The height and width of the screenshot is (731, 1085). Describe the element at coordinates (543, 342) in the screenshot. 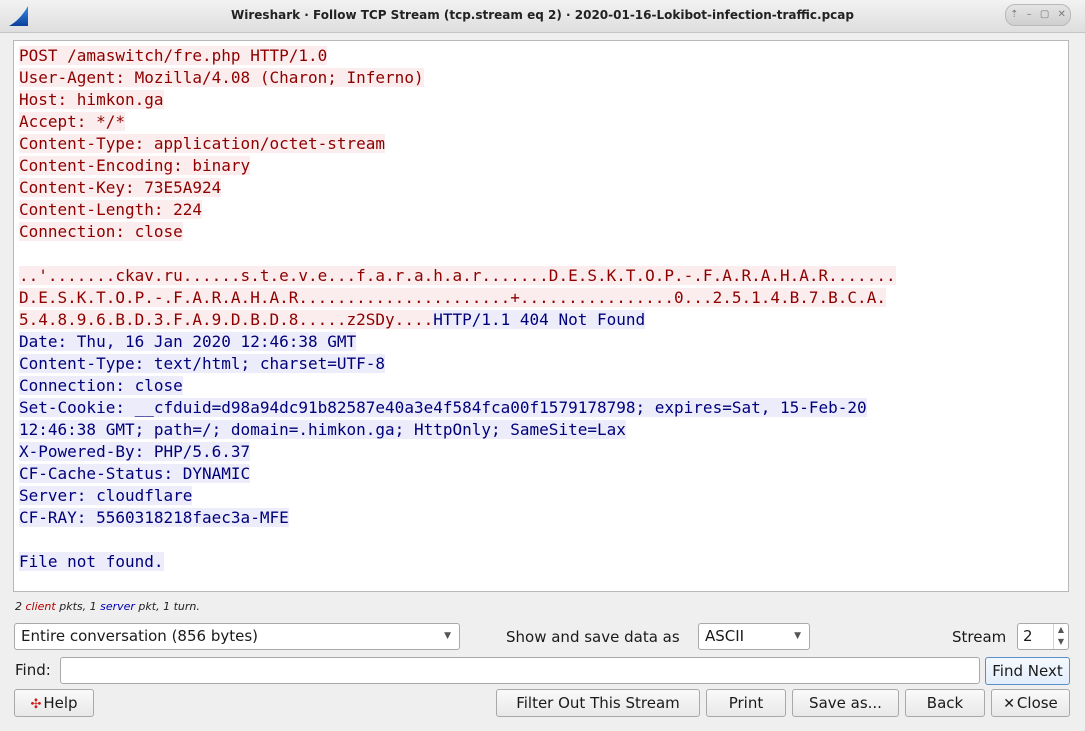

I see `stream-line: Date: Thu, 16 Jan 2020 12:46:38 GMT` at that location.